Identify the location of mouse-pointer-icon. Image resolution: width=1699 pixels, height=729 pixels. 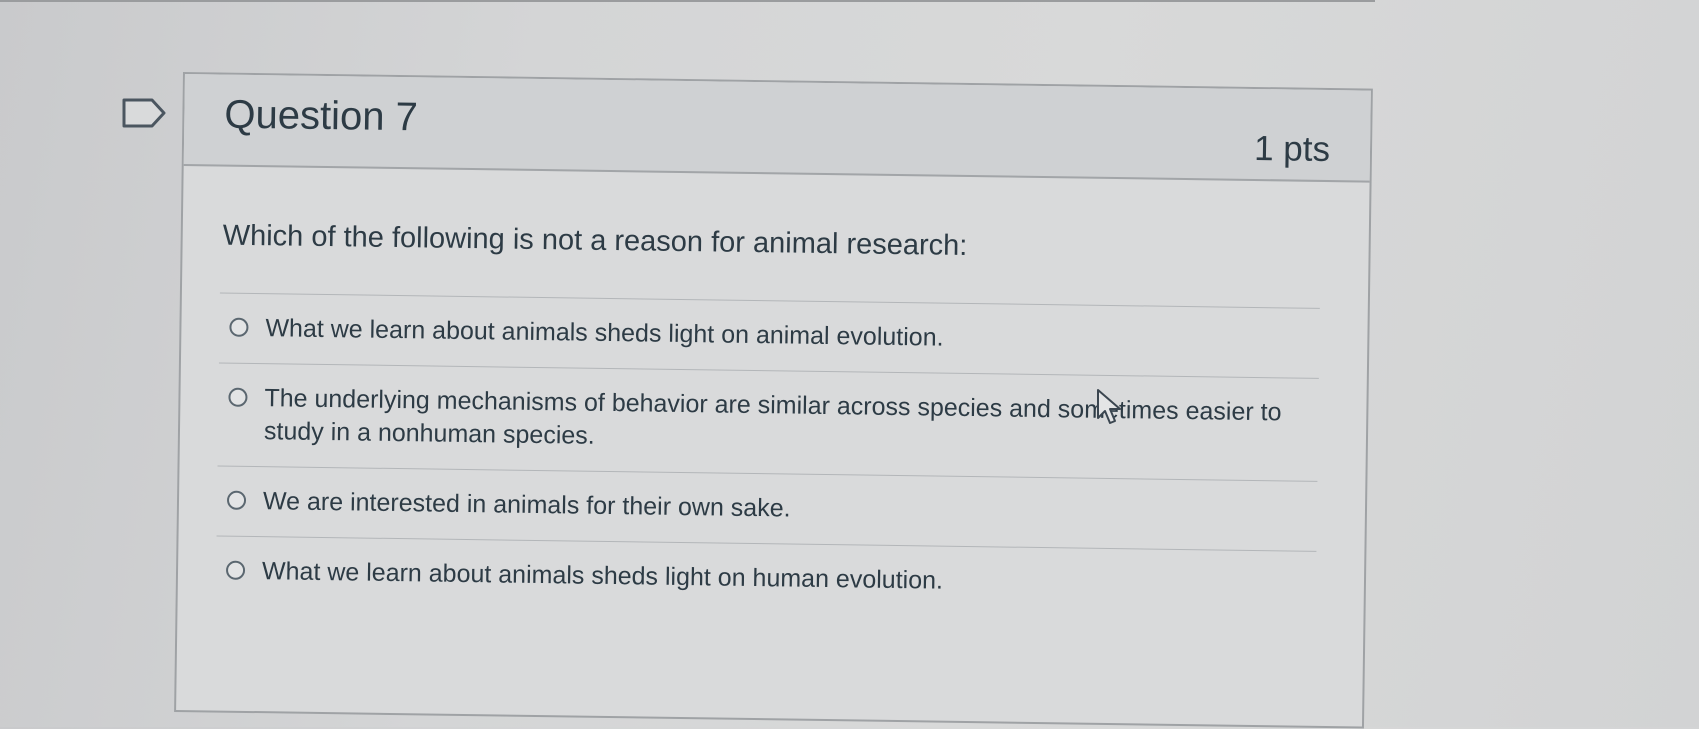
(1109, 406).